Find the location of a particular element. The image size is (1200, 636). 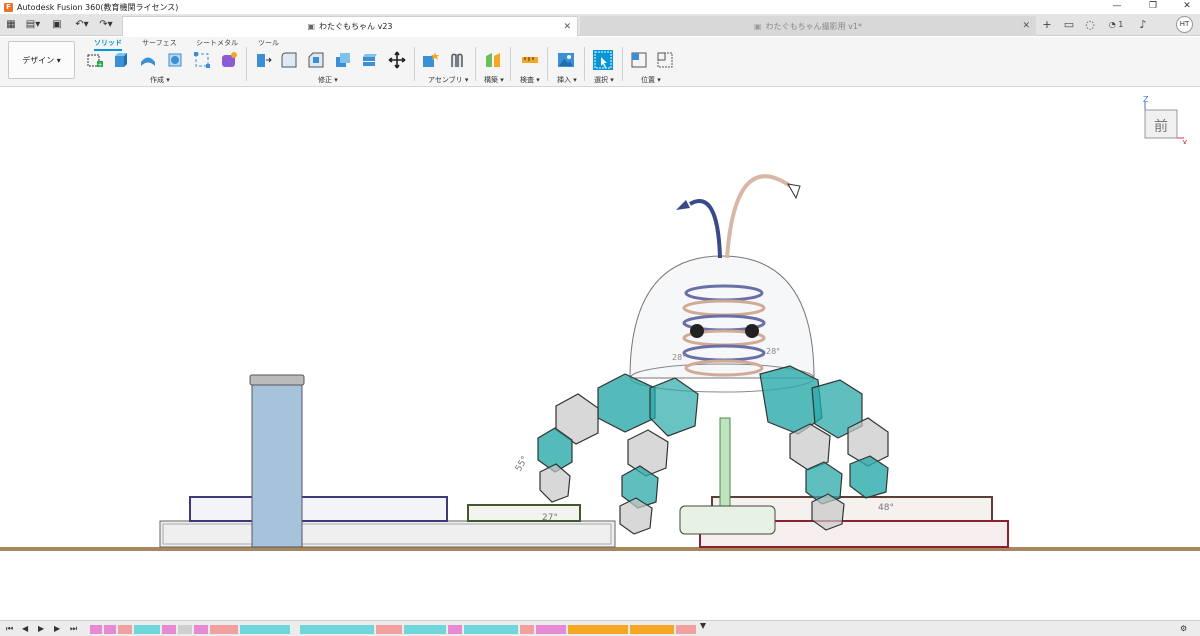

stand-base is located at coordinates (727, 520).